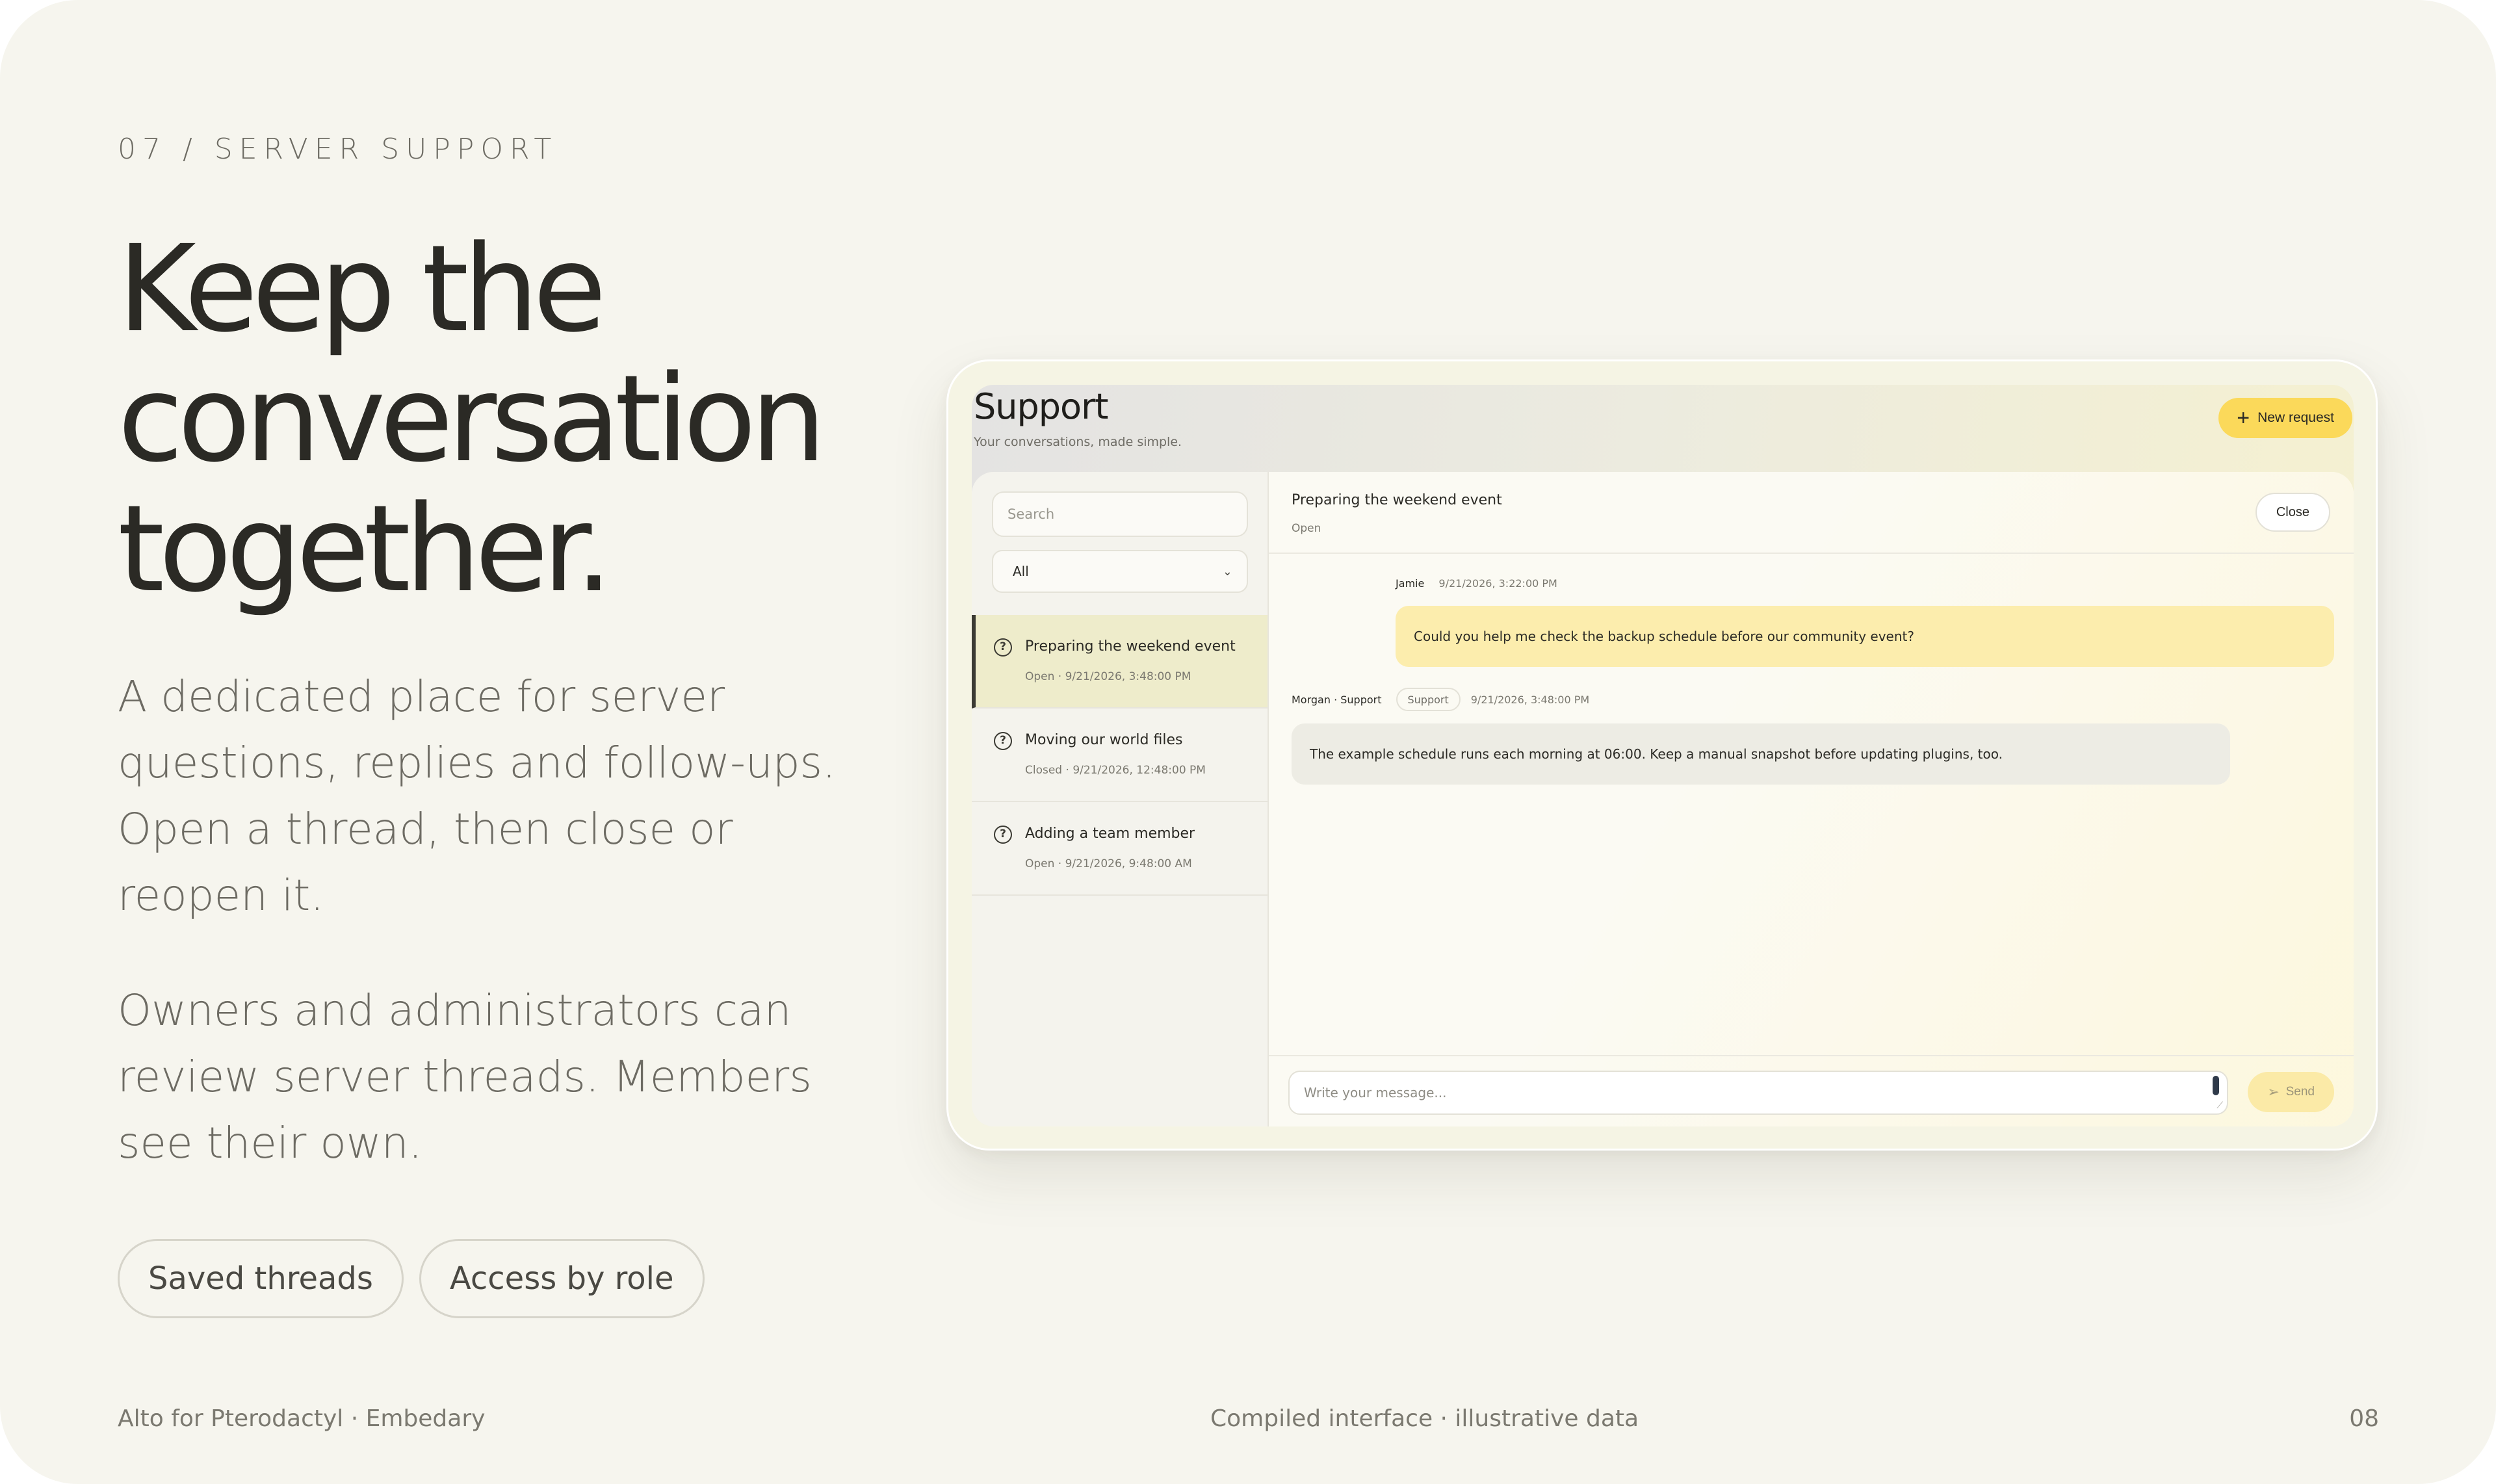 This screenshot has width=2496, height=1484. I want to click on headline: Keep the conversation together., so click(508, 419).